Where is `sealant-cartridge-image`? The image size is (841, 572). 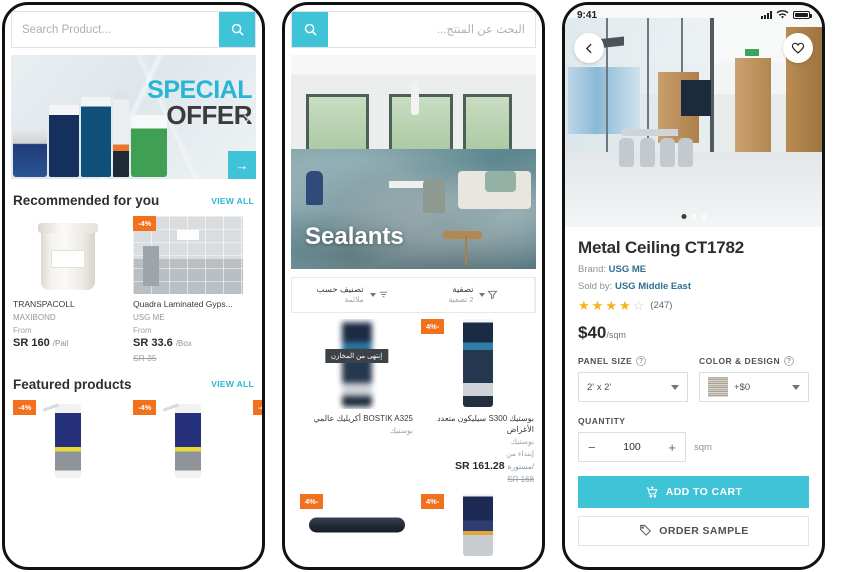 sealant-cartridge-image is located at coordinates (477, 524).